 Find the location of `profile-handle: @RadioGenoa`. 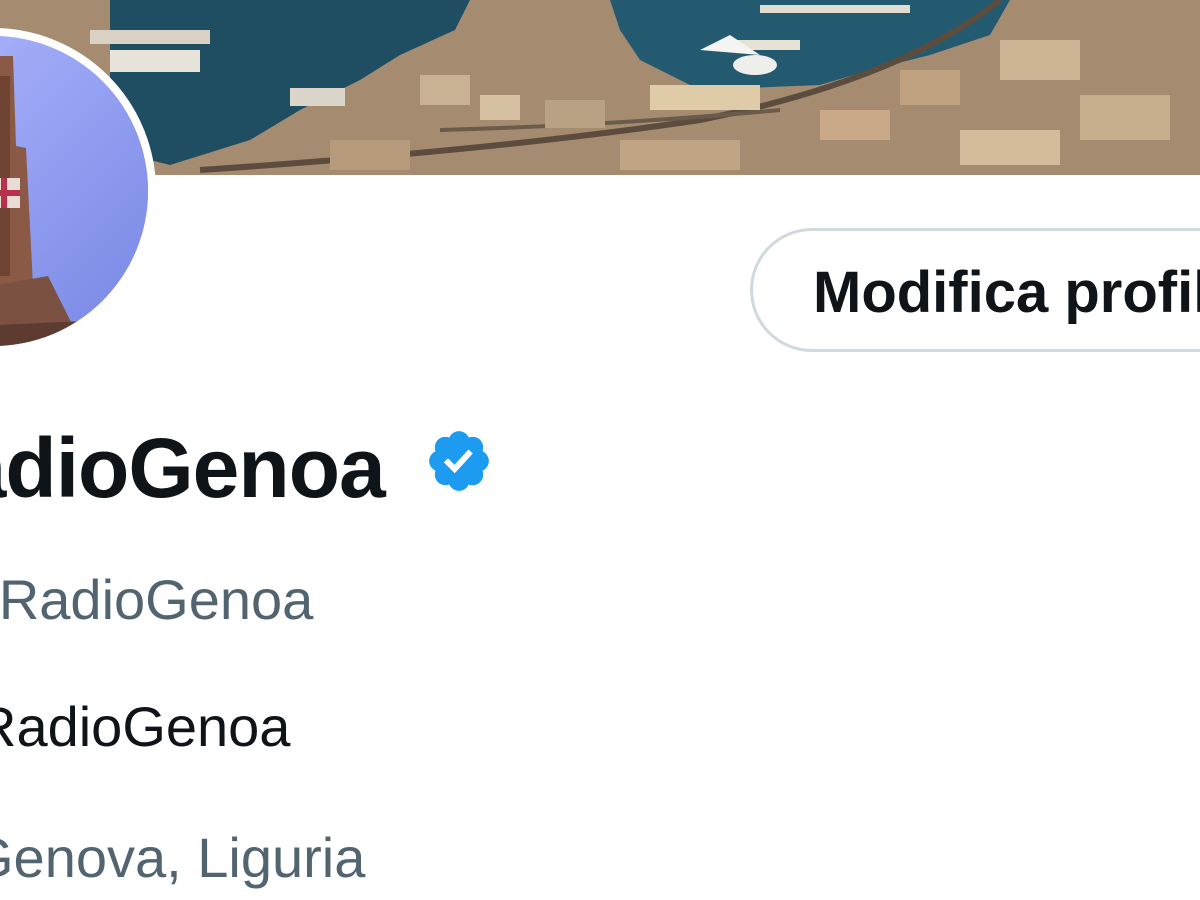

profile-handle: @RadioGenoa is located at coordinates (157, 599).